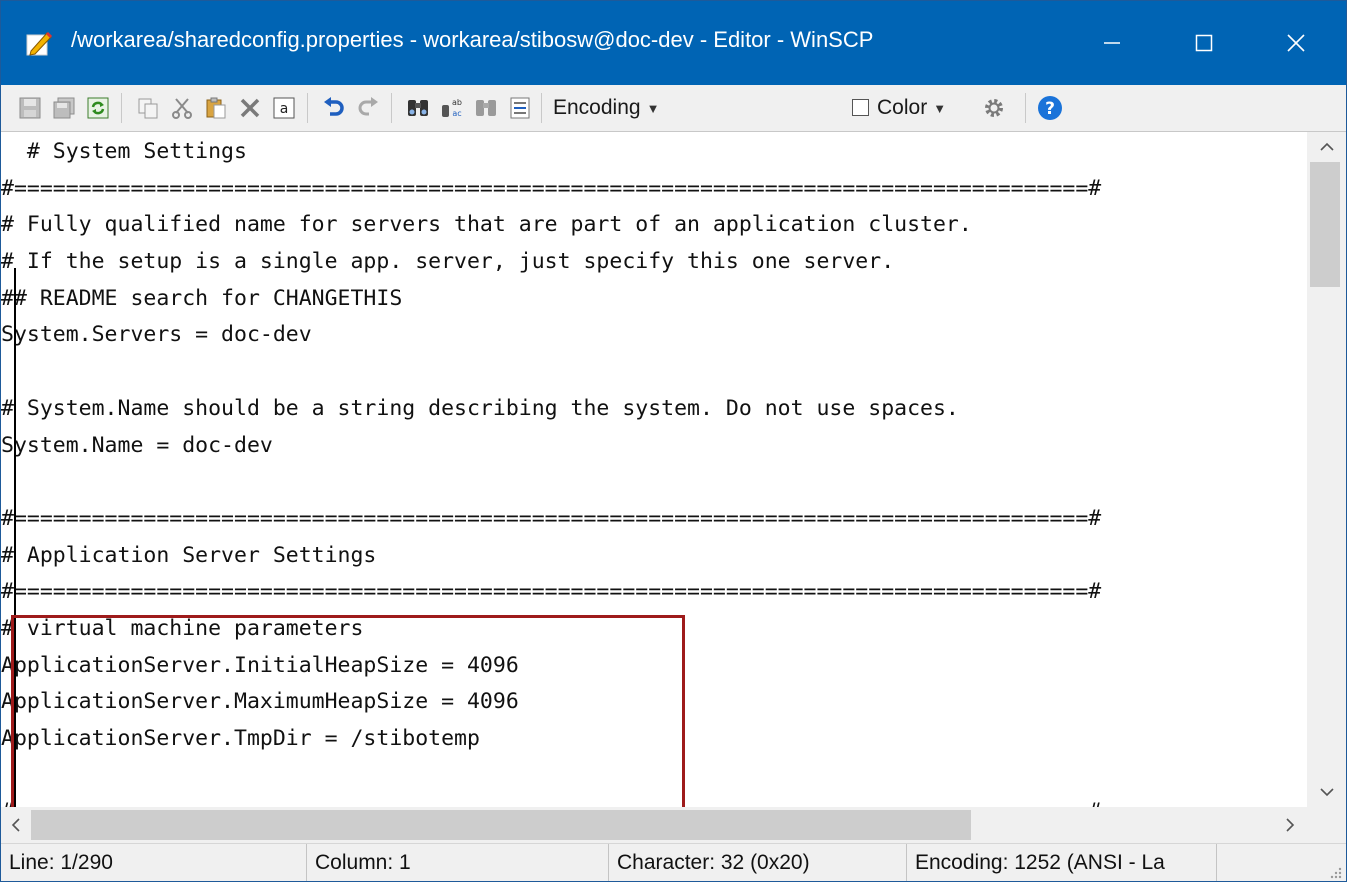 The image size is (1347, 882). I want to click on encoding-dropdown: Encoding ▼, so click(606, 108).